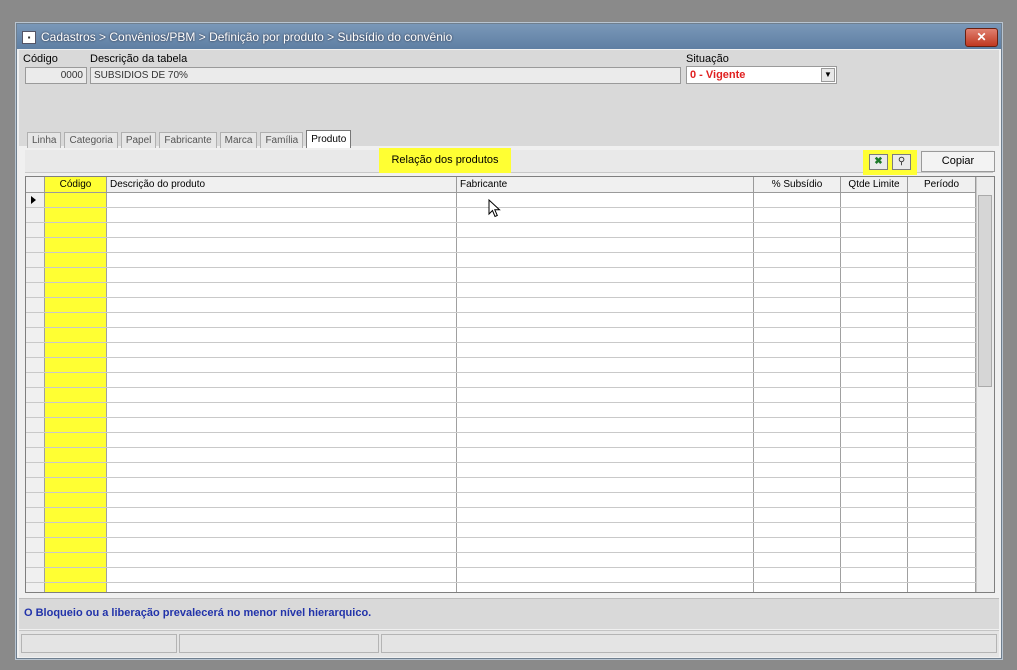  Describe the element at coordinates (76, 184) in the screenshot. I see `column-codigo: Código` at that location.